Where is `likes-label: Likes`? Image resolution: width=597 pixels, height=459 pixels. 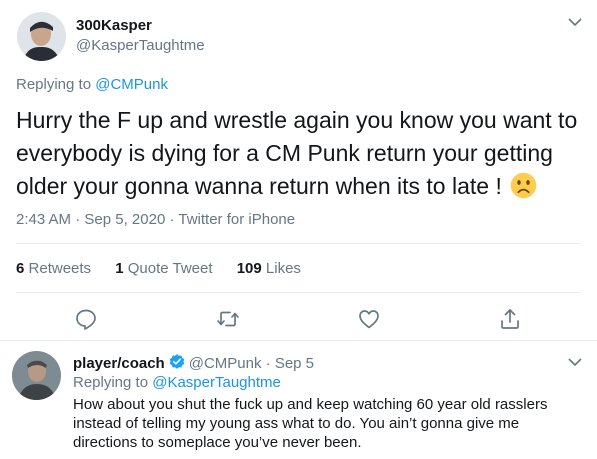
likes-label: Likes is located at coordinates (283, 268).